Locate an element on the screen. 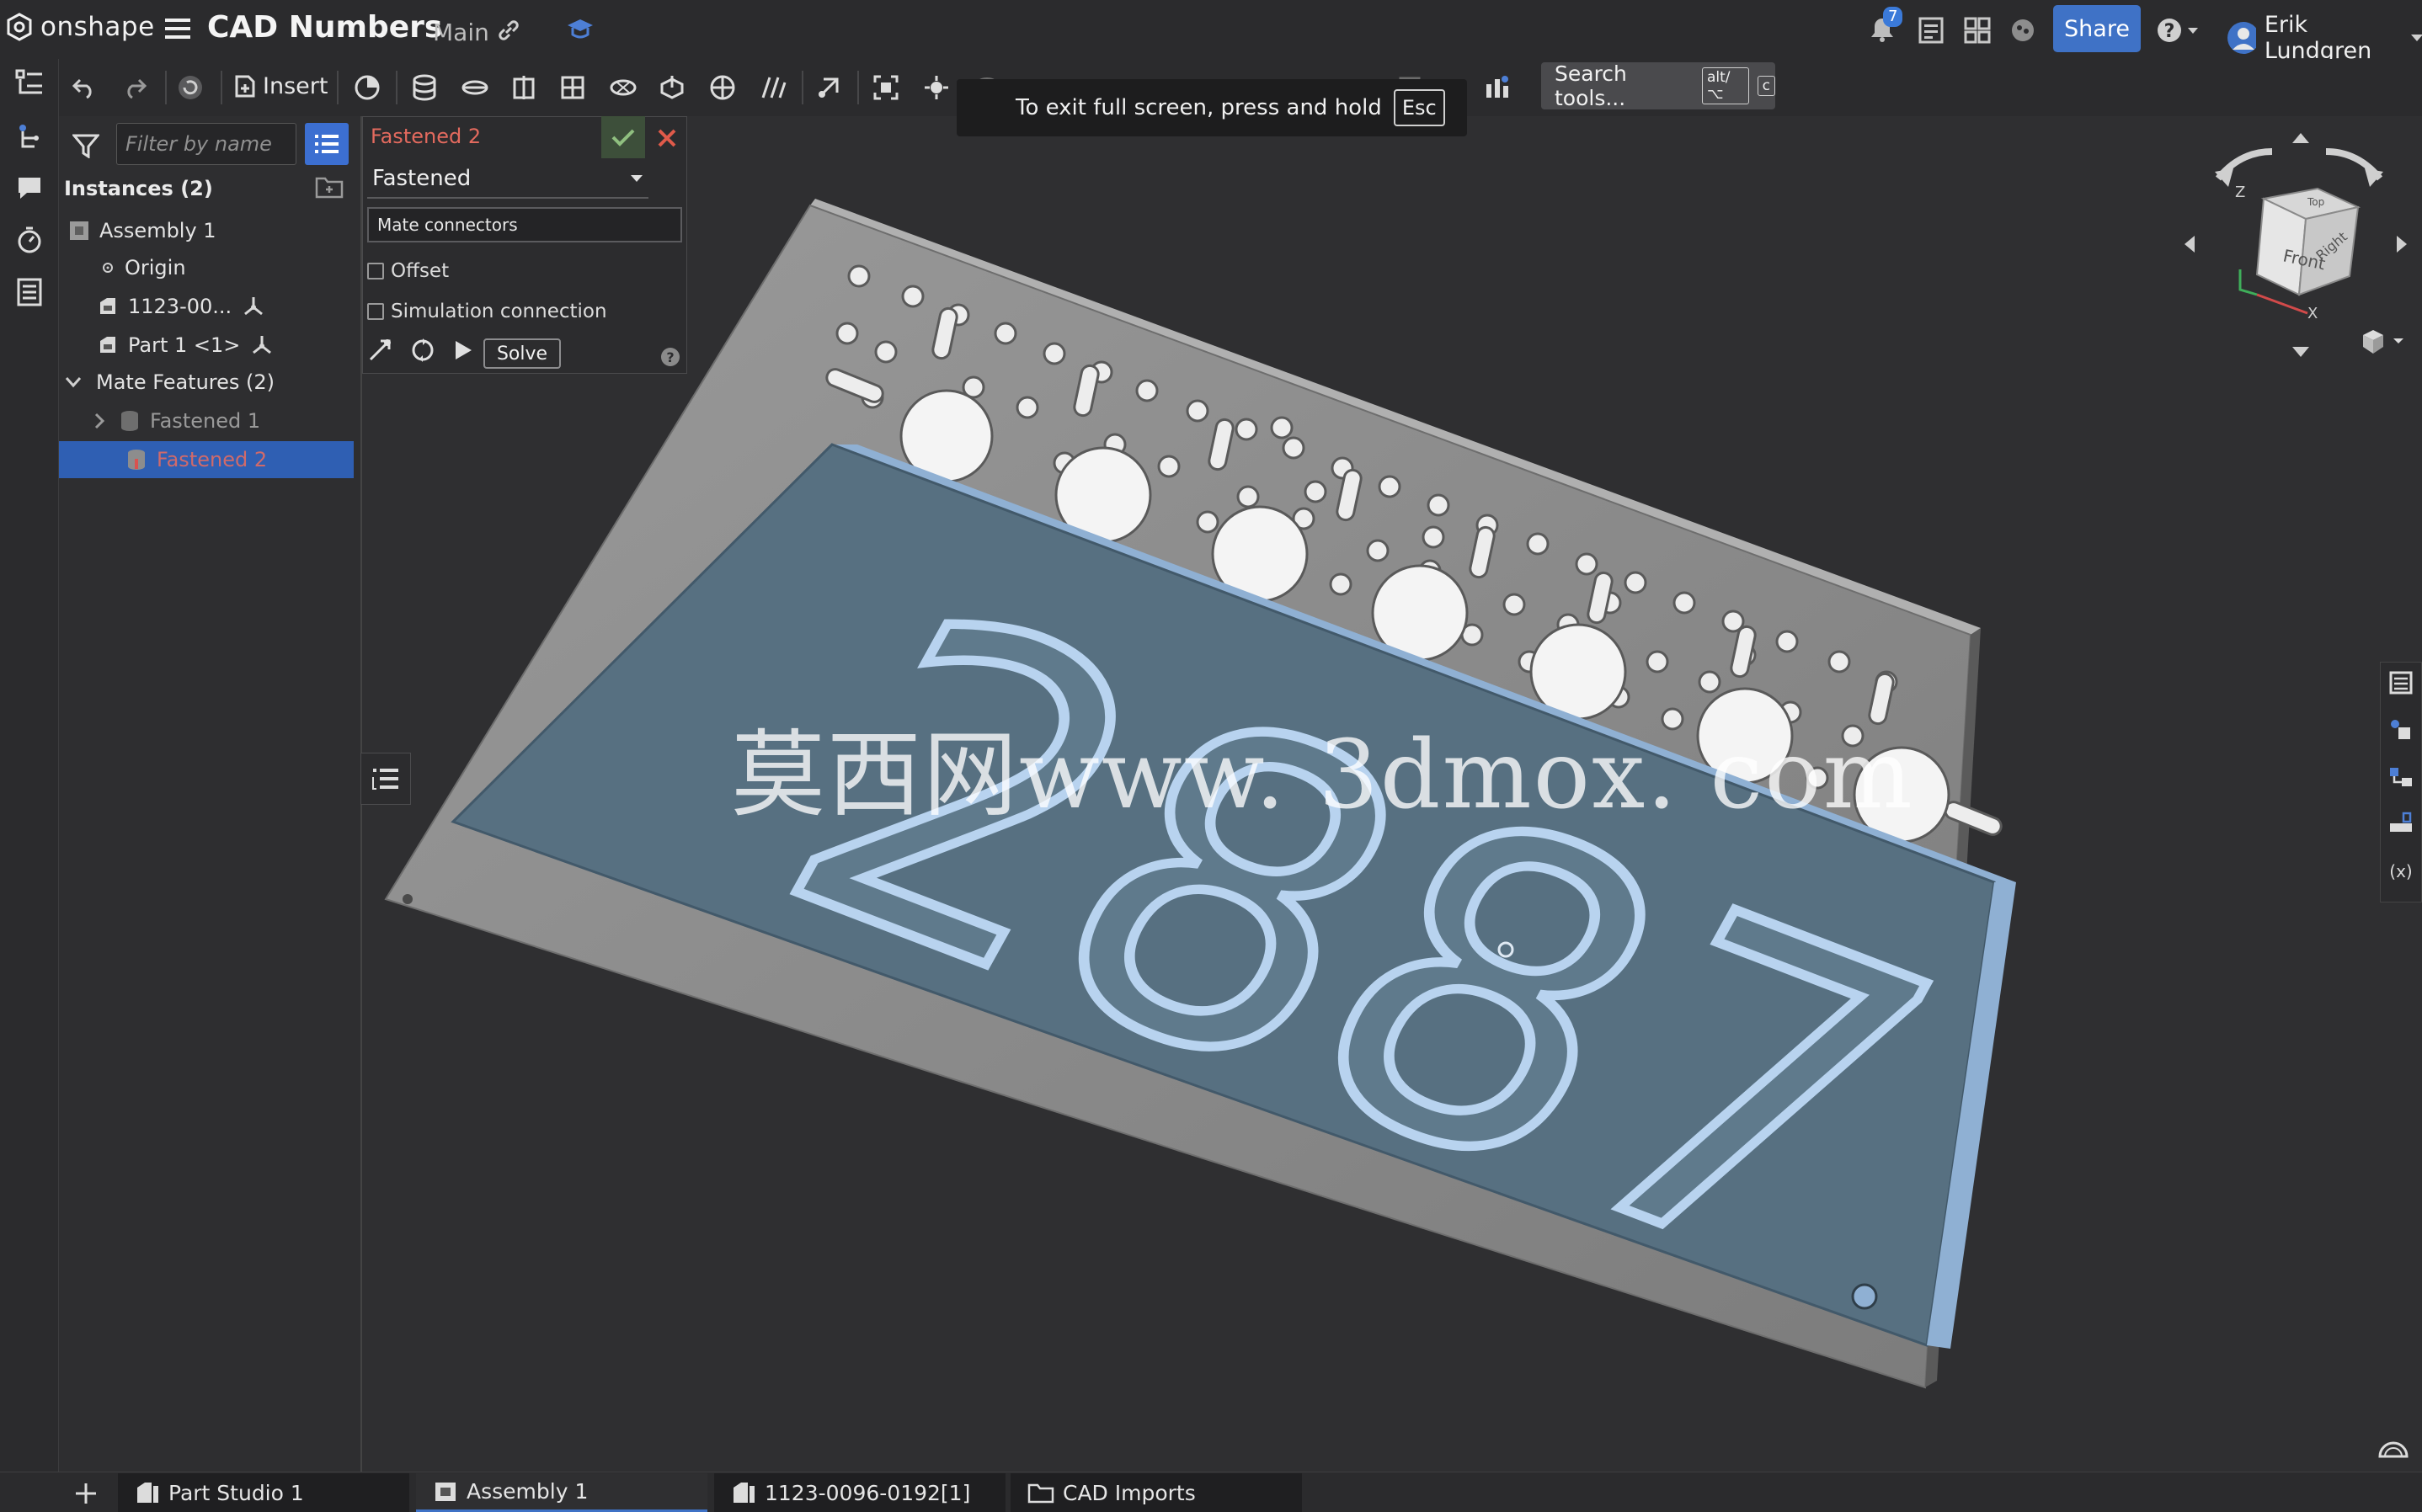 This screenshot has width=2422, height=1512. undo-icon is located at coordinates (84, 88).